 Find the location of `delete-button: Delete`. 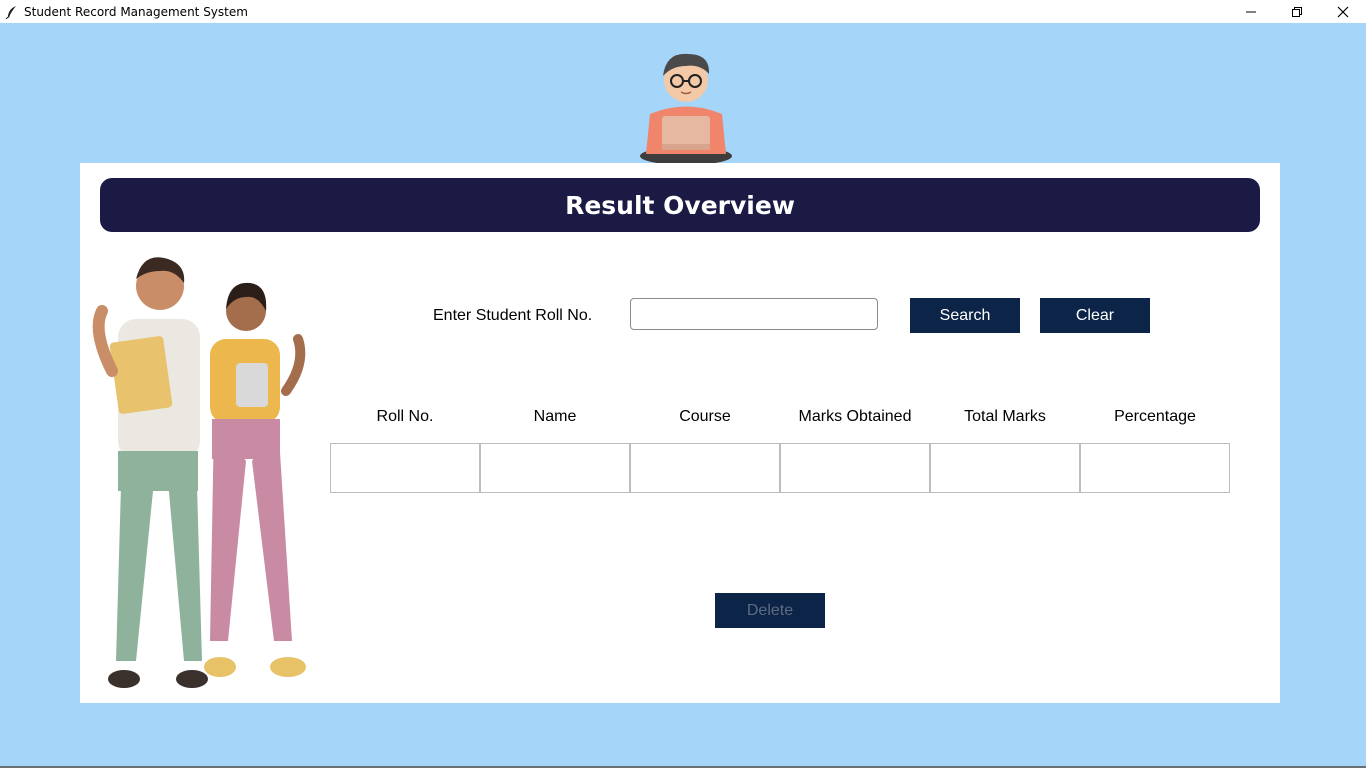

delete-button: Delete is located at coordinates (770, 610).